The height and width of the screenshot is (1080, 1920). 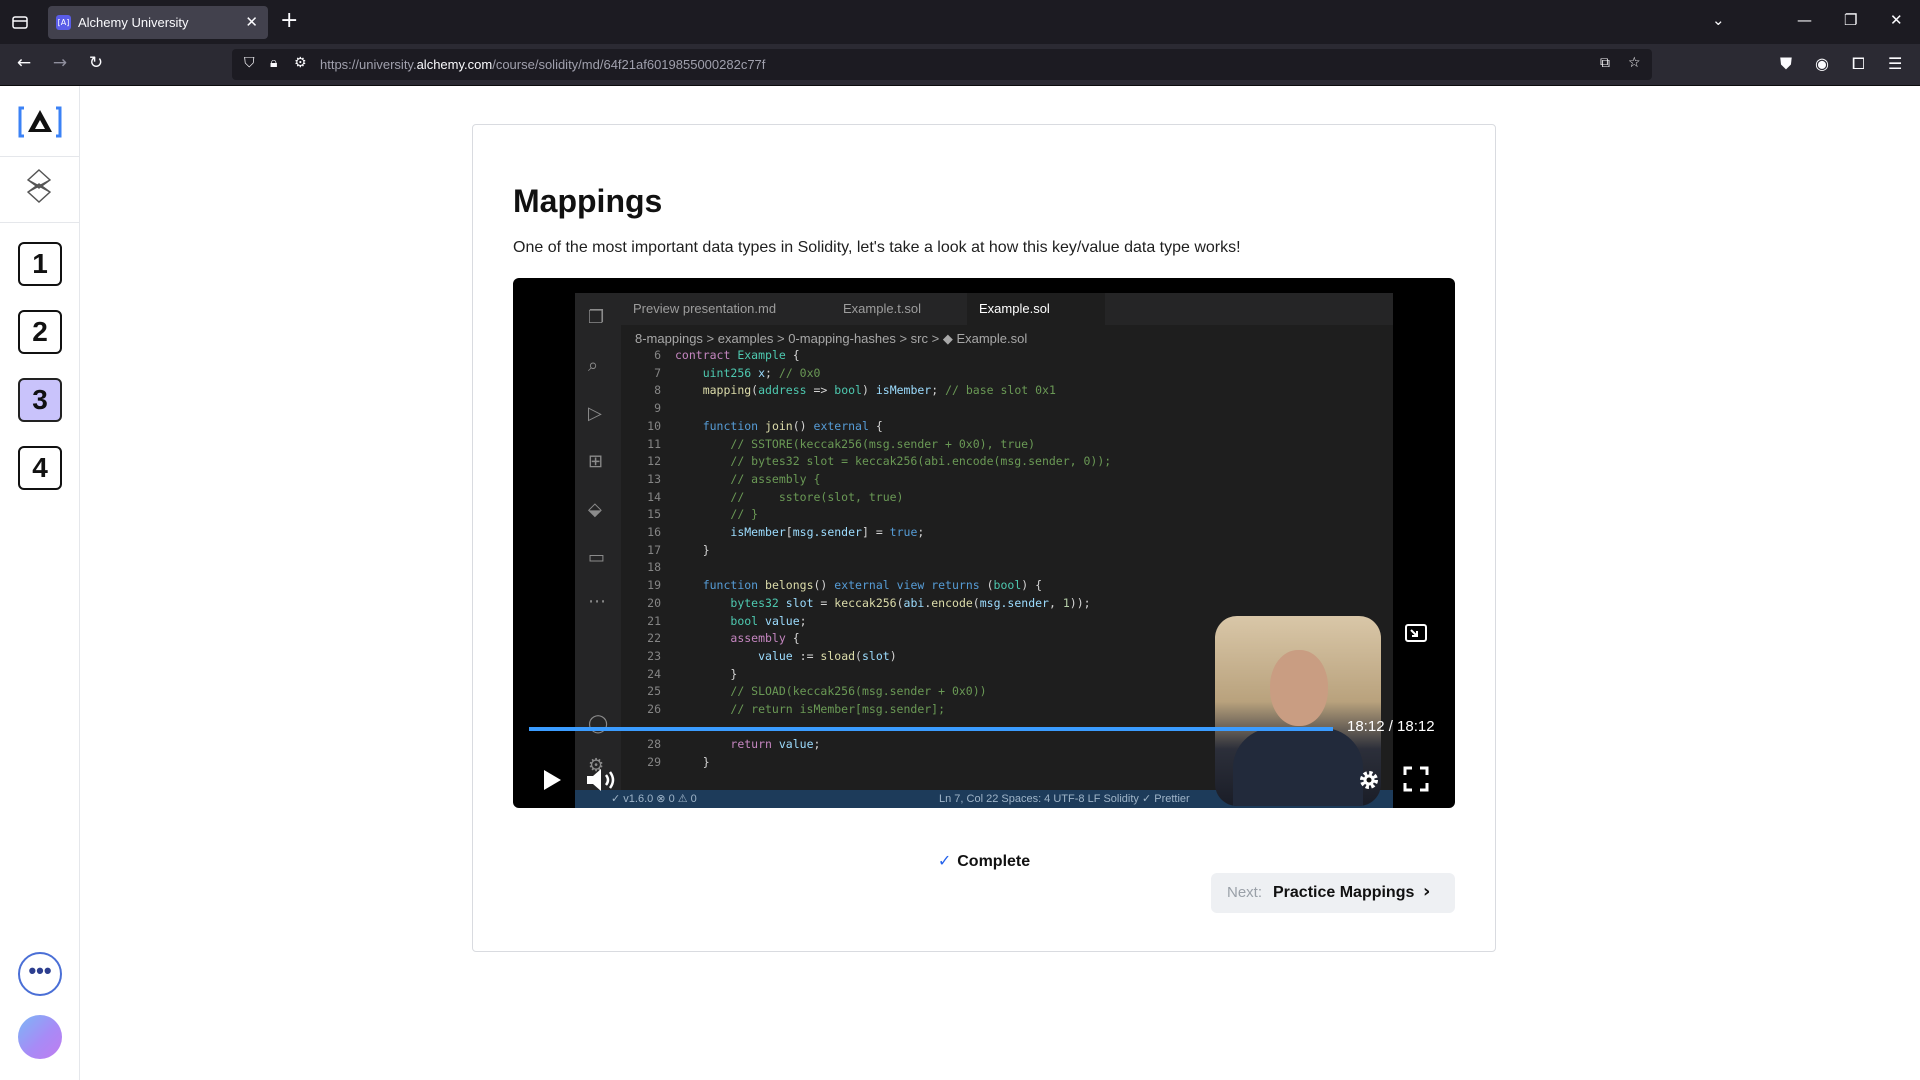 What do you see at coordinates (552, 780) in the screenshot?
I see `play-icon` at bounding box center [552, 780].